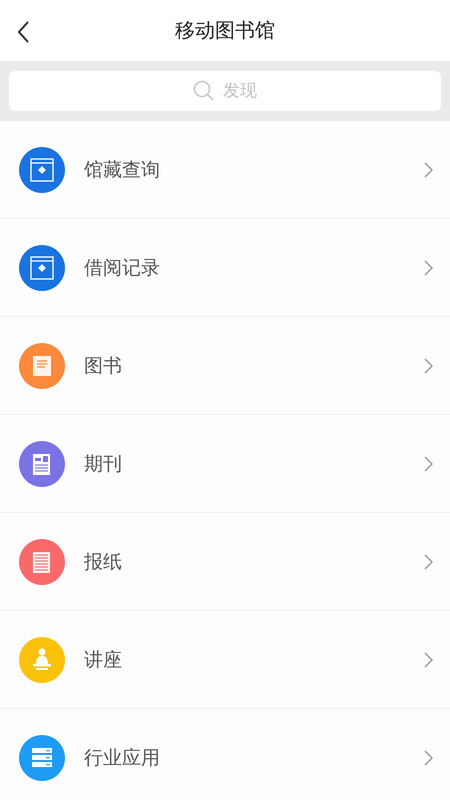 This screenshot has height=800, width=450. What do you see at coordinates (122, 170) in the screenshot?
I see `menu-label: 馆藏查询` at bounding box center [122, 170].